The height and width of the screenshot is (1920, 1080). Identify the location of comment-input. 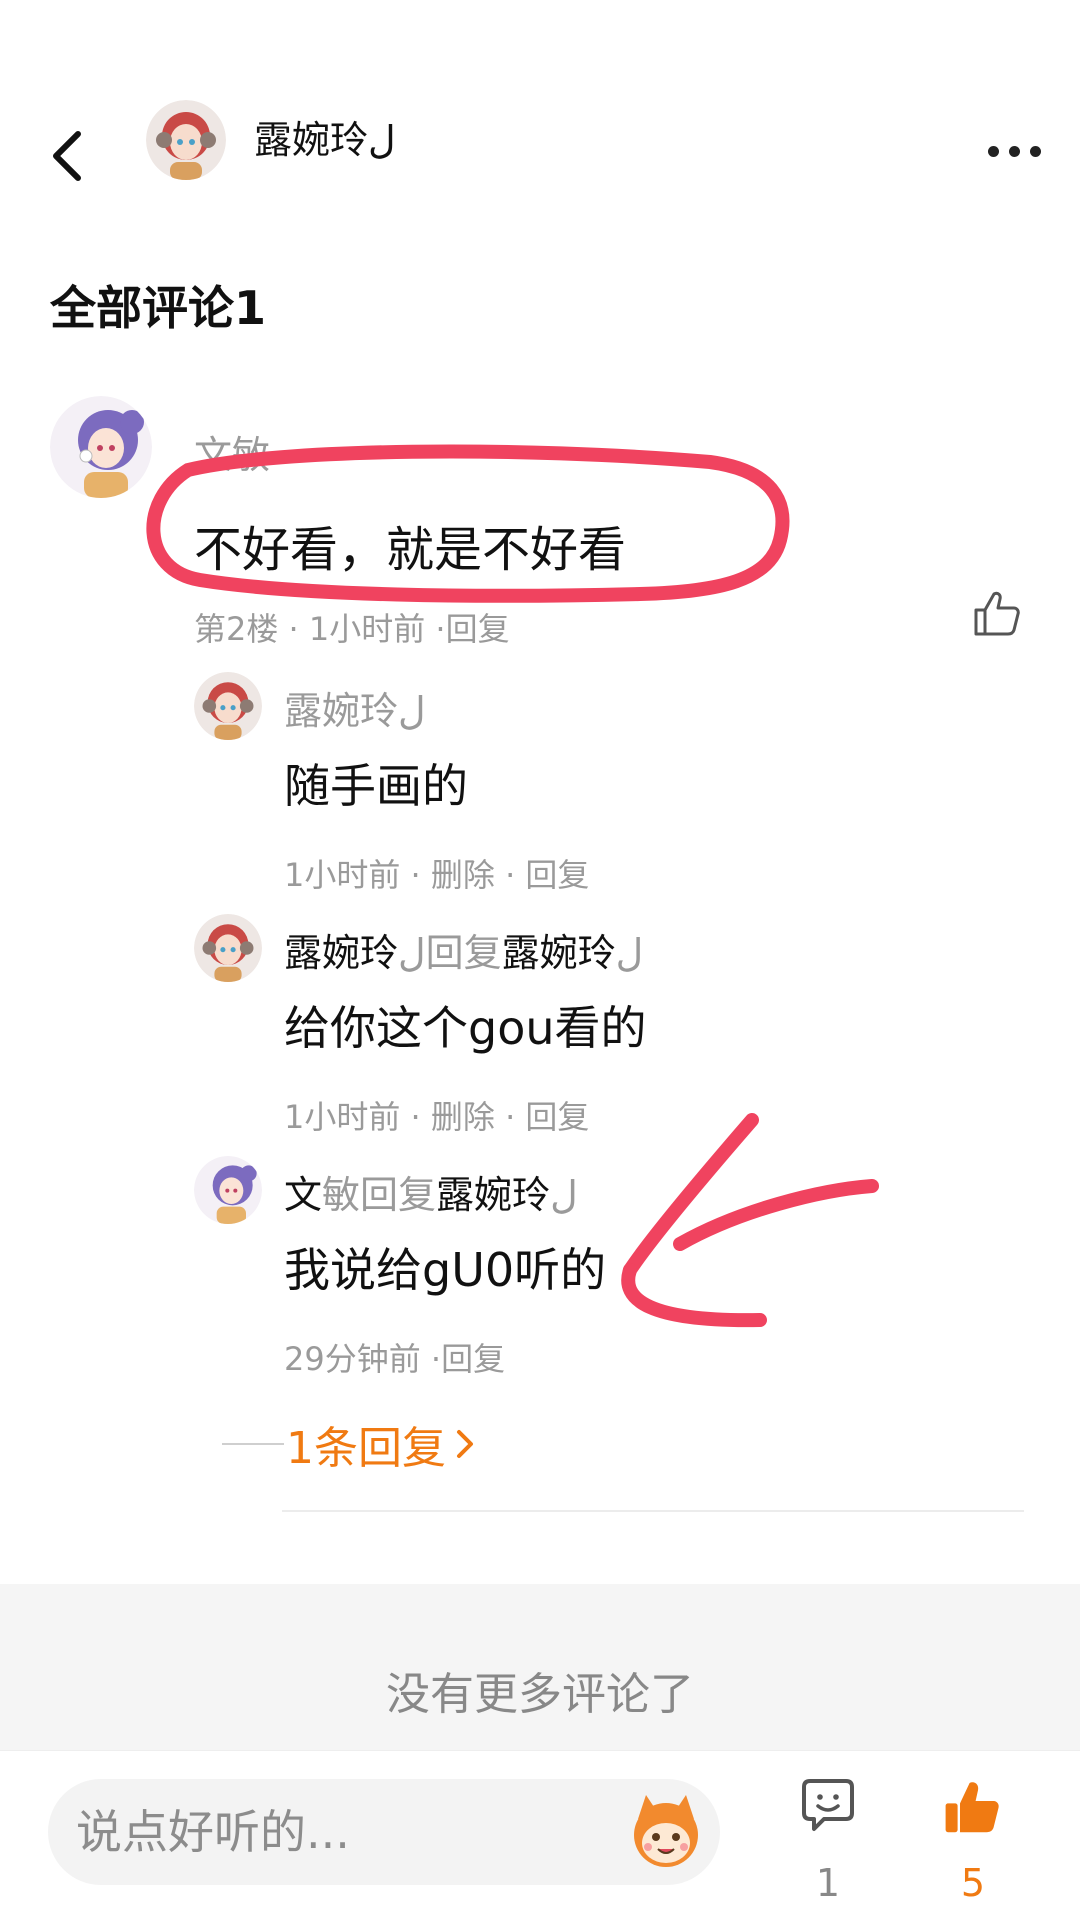
(384, 1832).